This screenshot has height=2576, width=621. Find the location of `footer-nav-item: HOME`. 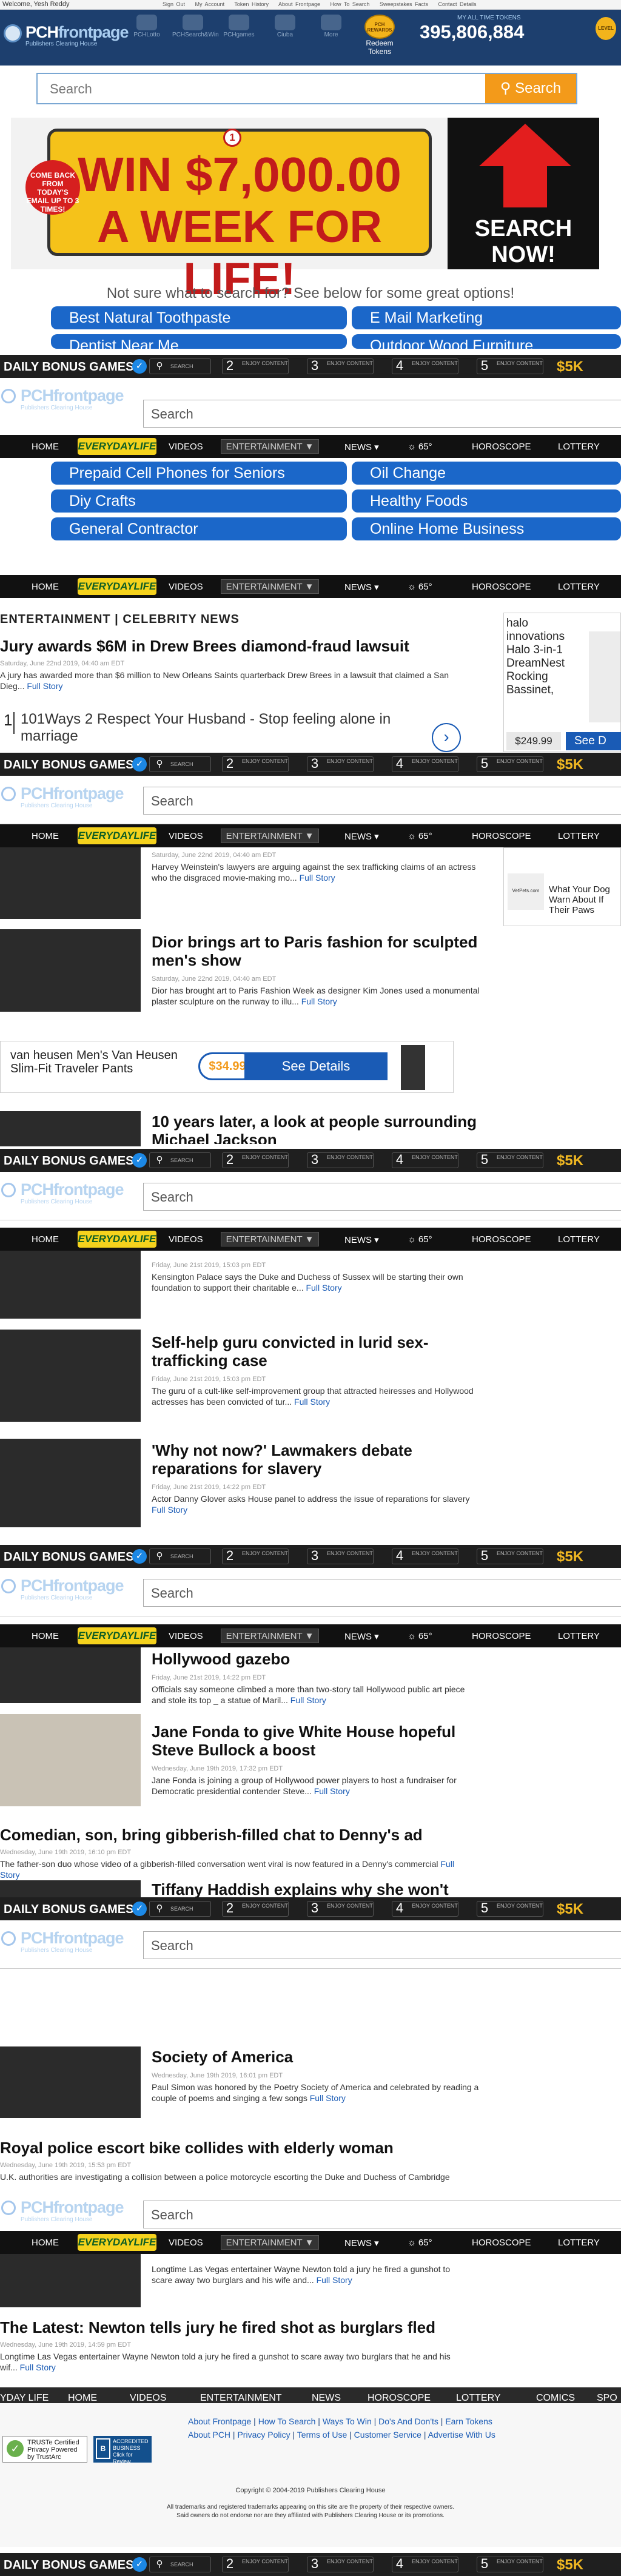

footer-nav-item: HOME is located at coordinates (82, 2398).